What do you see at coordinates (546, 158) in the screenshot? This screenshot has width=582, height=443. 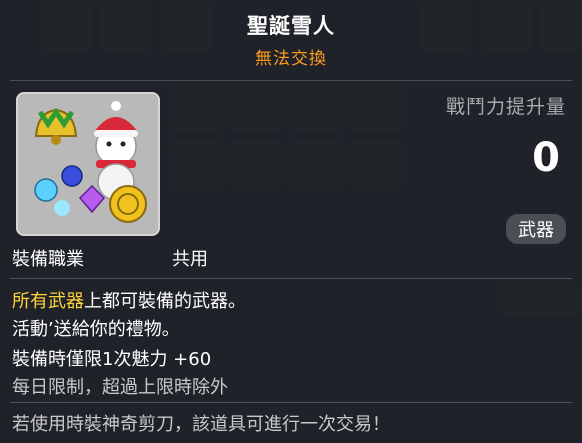 I see `combat-power-value: 0` at bounding box center [546, 158].